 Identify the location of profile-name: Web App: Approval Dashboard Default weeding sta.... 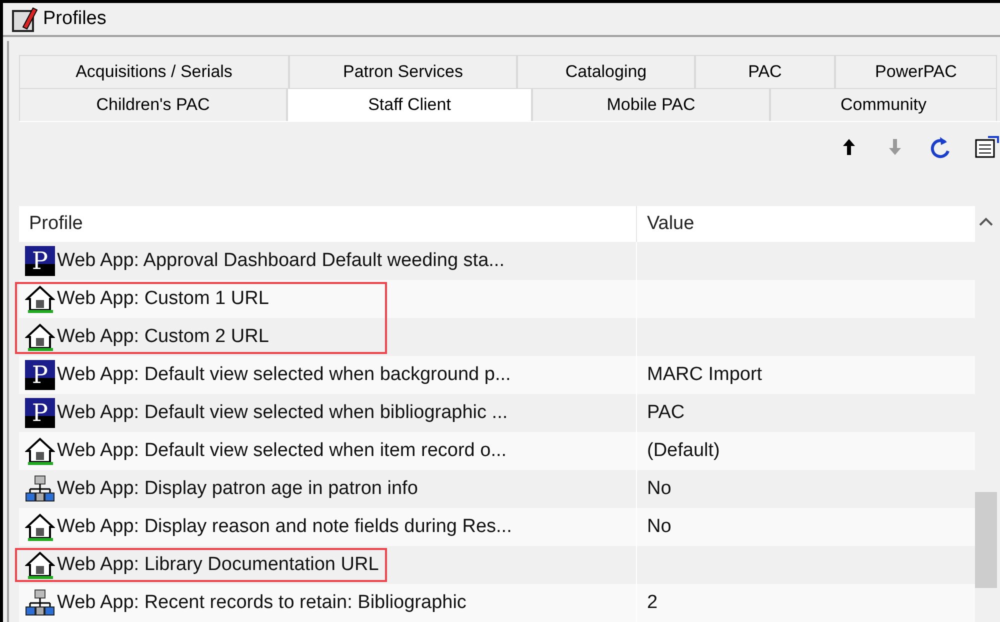
(280, 261).